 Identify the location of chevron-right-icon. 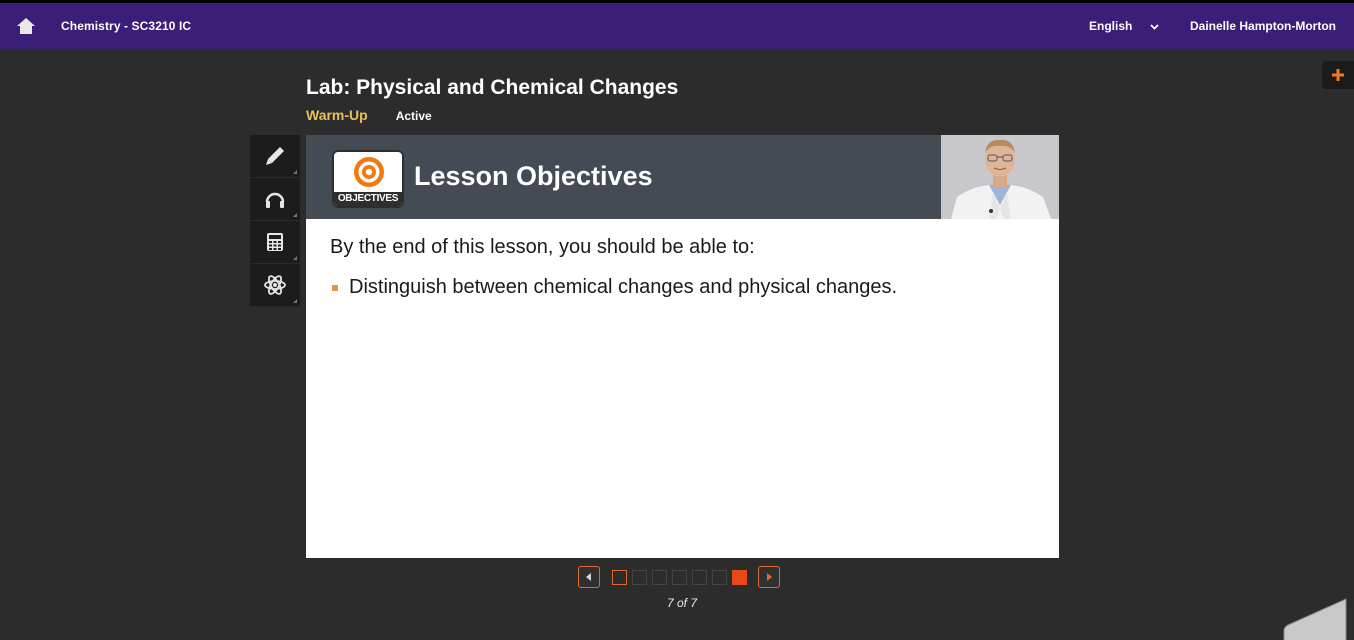
(769, 577).